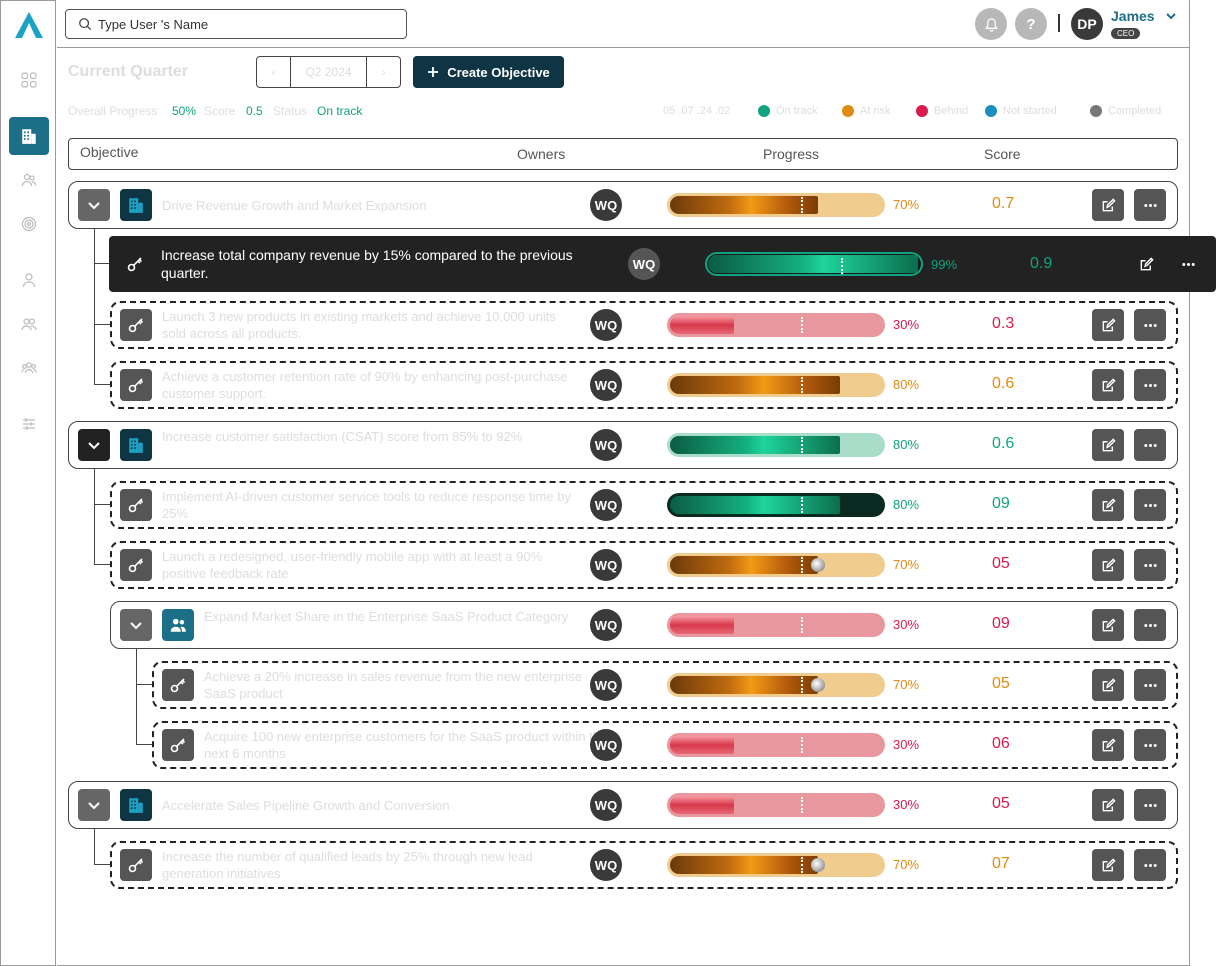 This screenshot has height=966, width=1216. I want to click on search-input: Type User 's Name, so click(236, 24).